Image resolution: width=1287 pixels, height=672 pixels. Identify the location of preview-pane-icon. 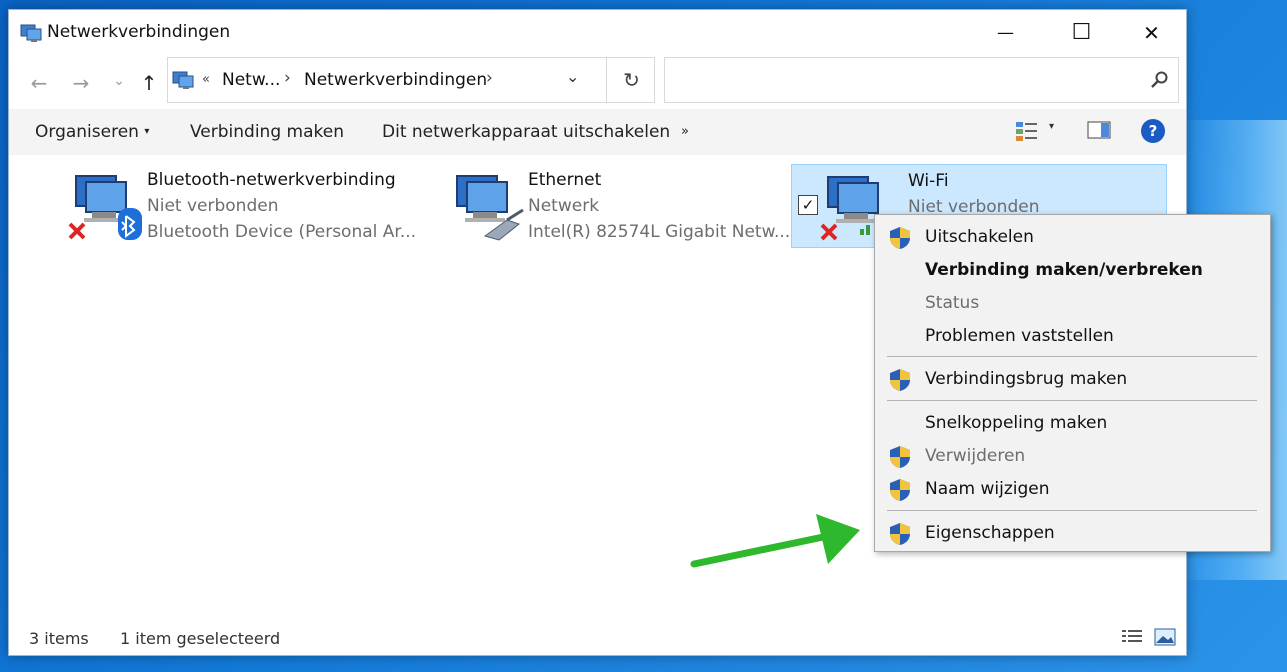
(1099, 130).